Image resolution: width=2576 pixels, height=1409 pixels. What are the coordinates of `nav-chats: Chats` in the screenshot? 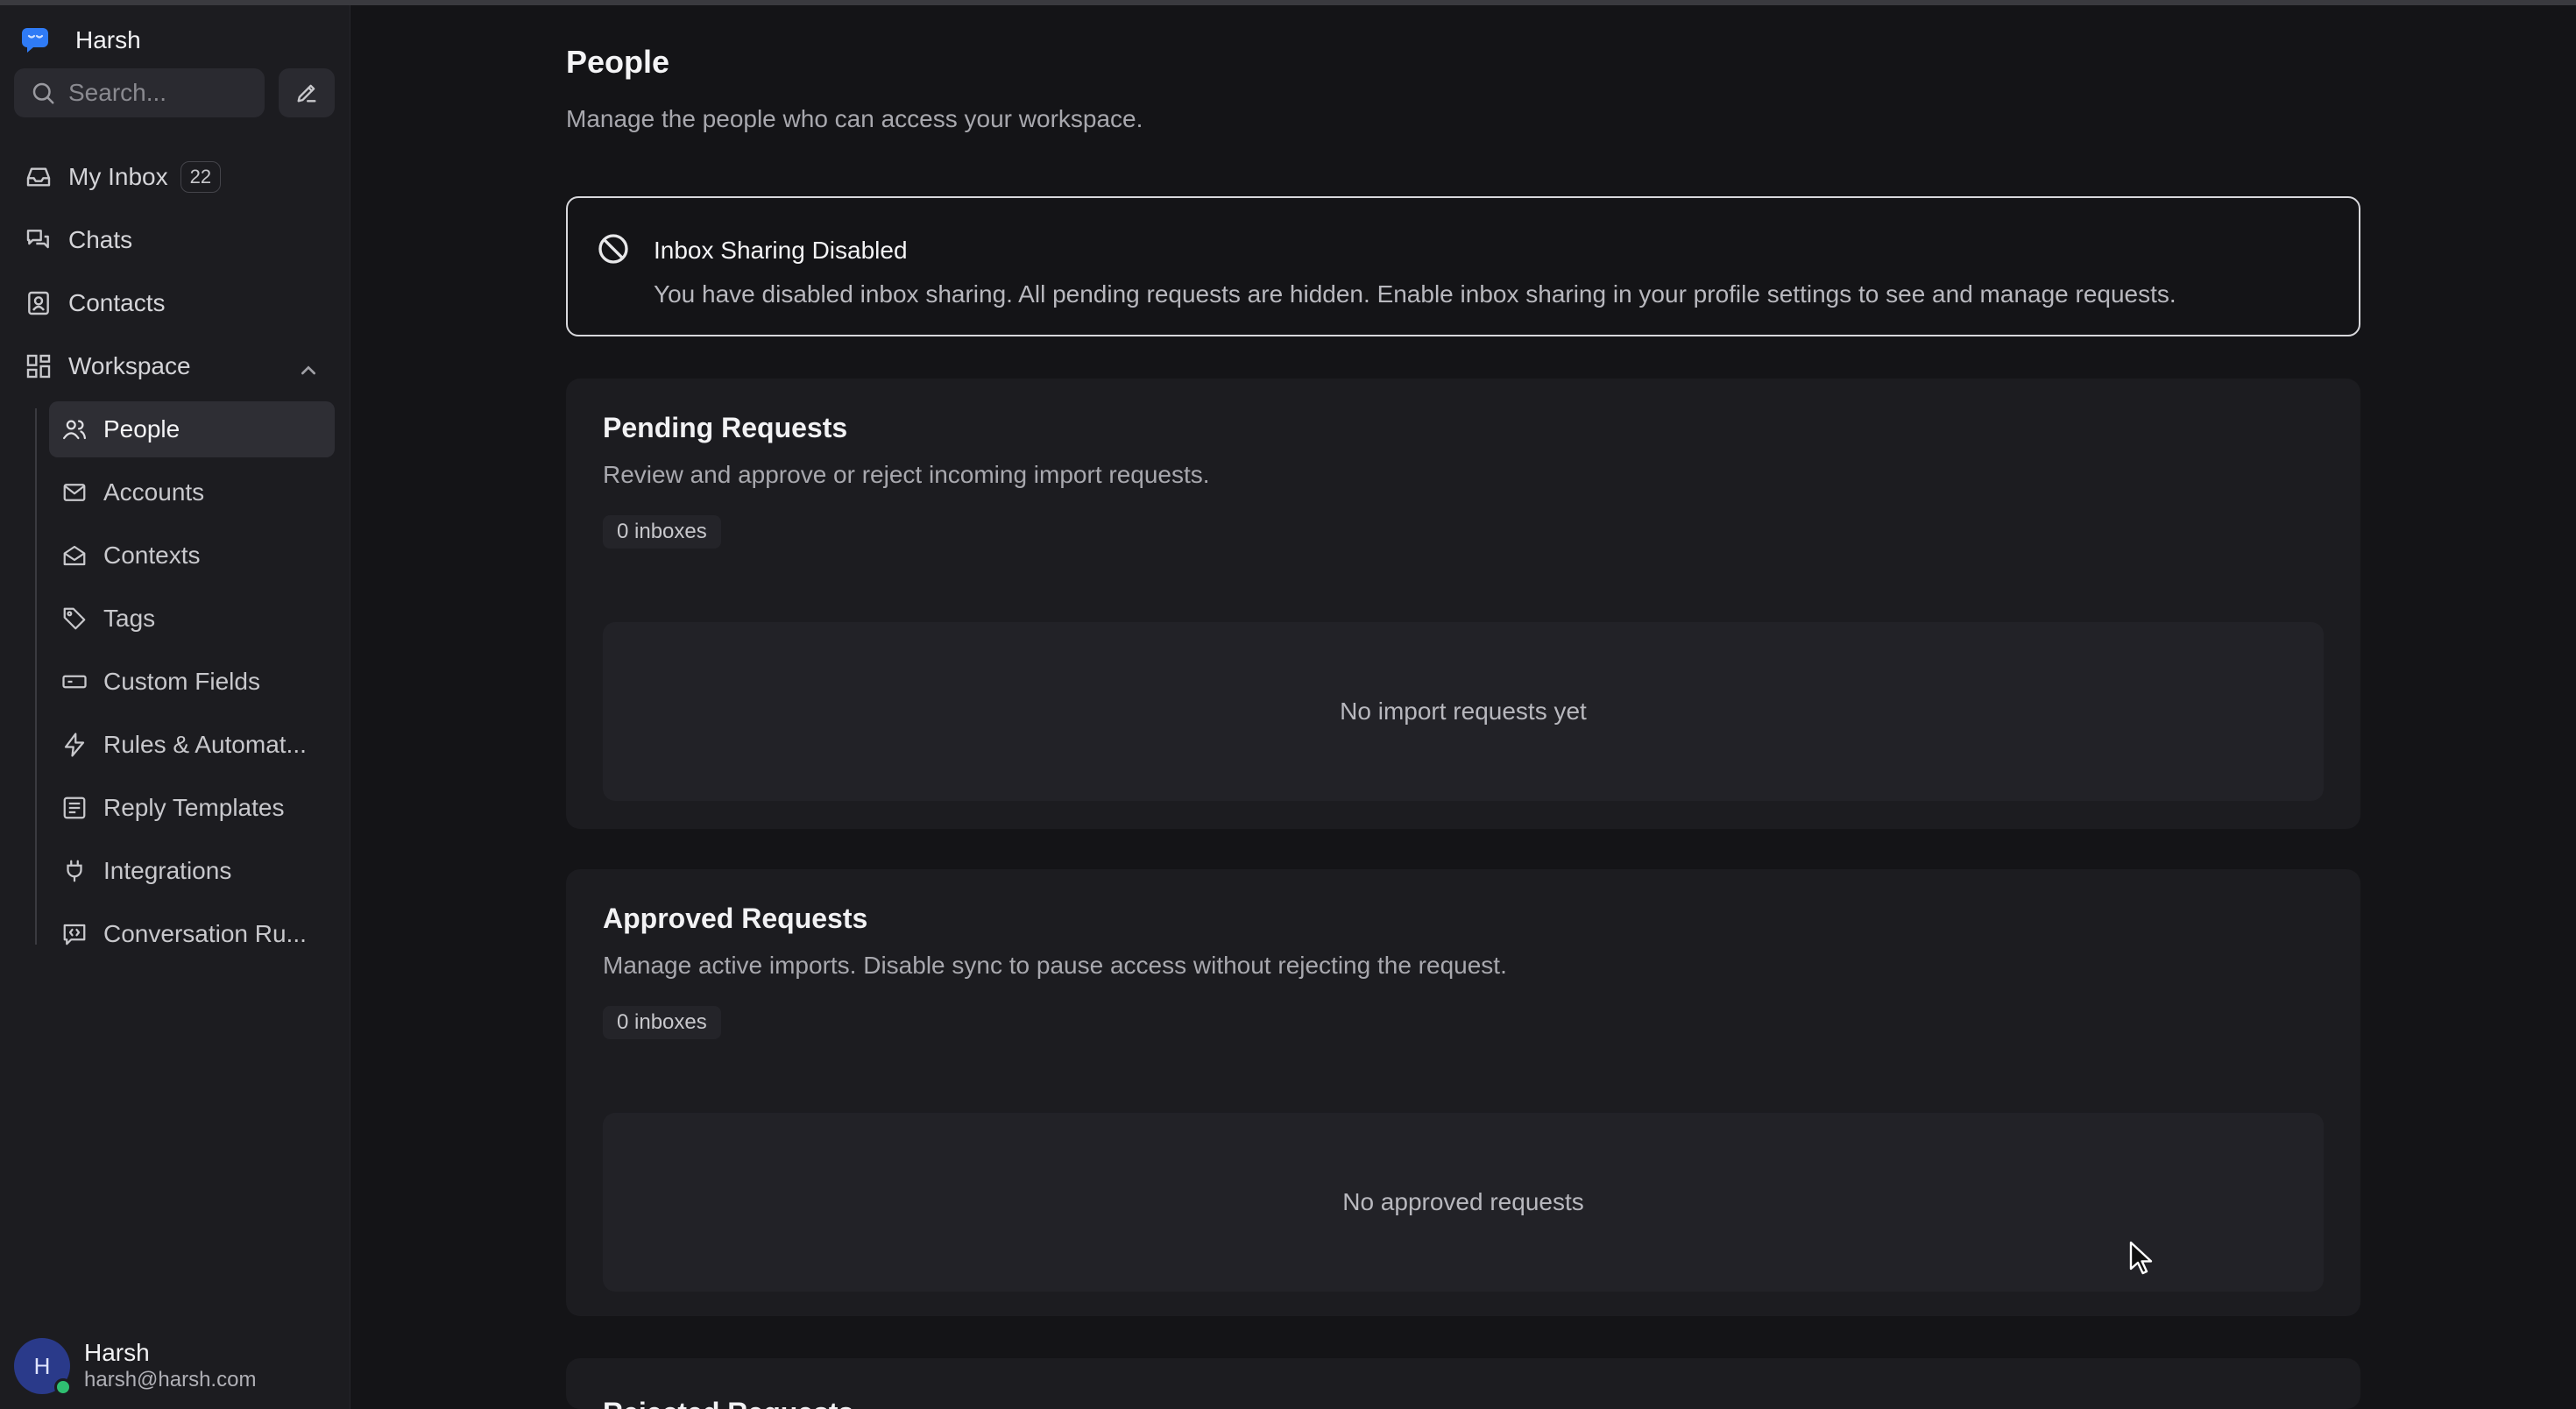 It's located at (174, 240).